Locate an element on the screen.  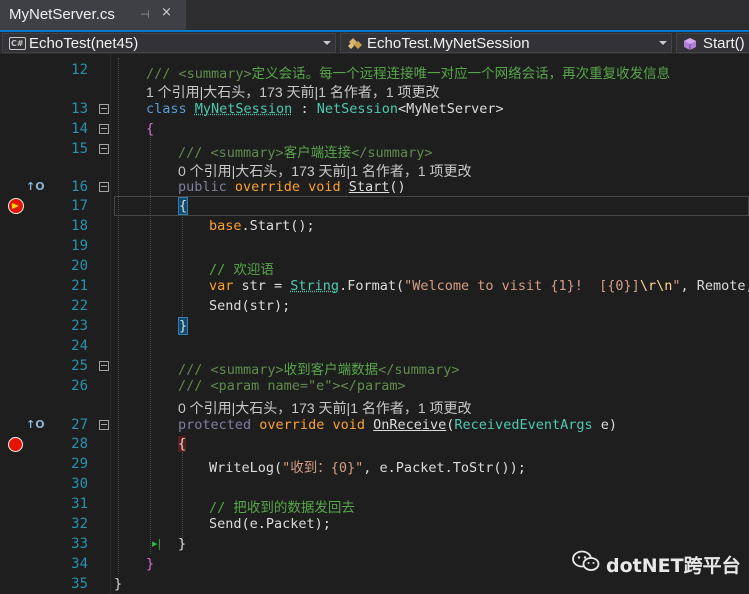
line-number: 12 is located at coordinates (79, 70).